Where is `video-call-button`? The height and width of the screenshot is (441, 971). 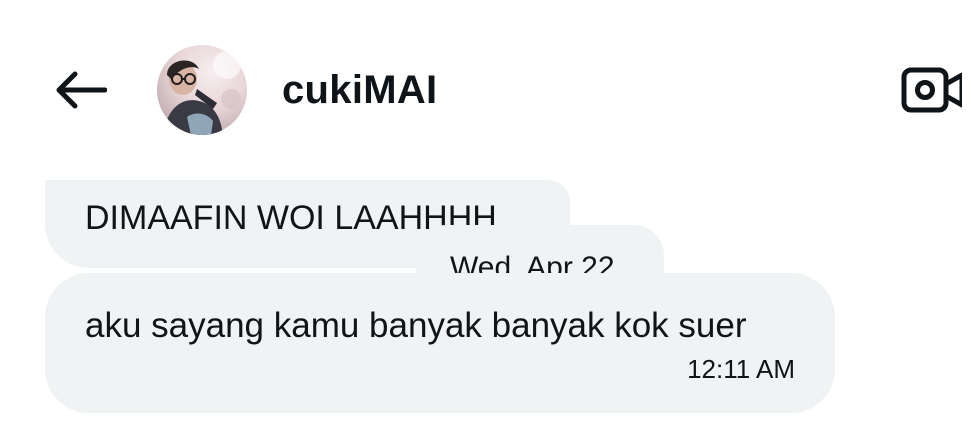 video-call-button is located at coordinates (932, 90).